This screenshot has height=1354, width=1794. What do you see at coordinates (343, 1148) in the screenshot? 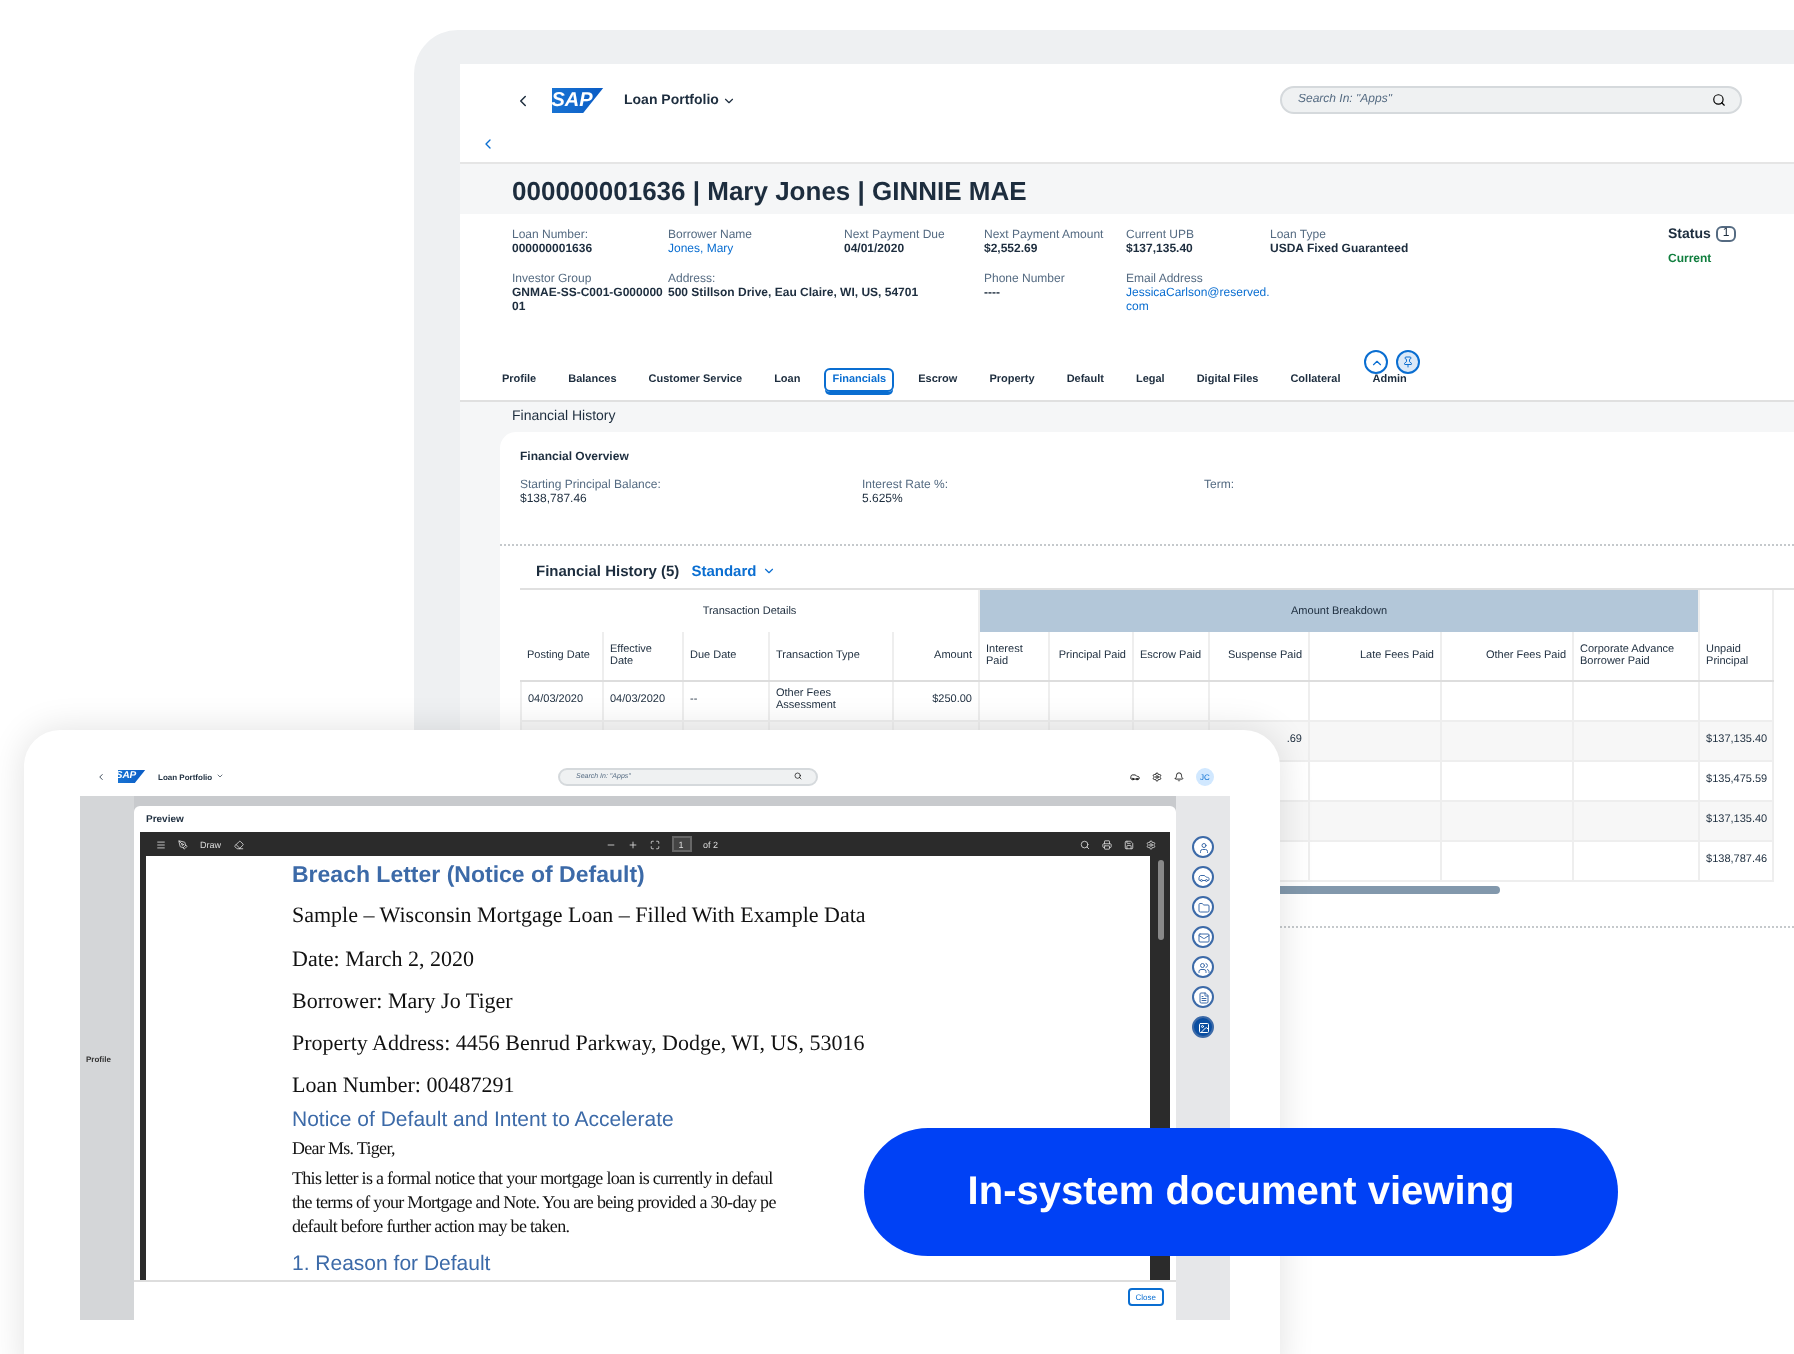
I see `document-text: Dear Ms. Tiger,` at bounding box center [343, 1148].